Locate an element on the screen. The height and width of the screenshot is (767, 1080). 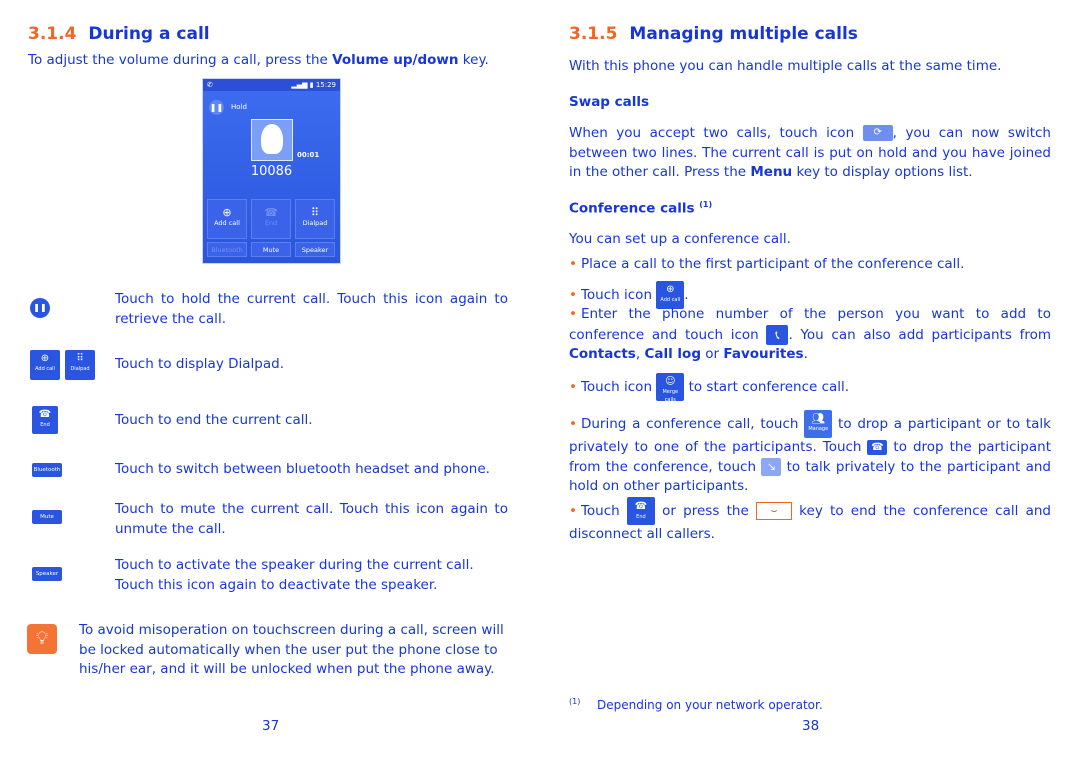
step-text: Touch is located at coordinates (603, 511).